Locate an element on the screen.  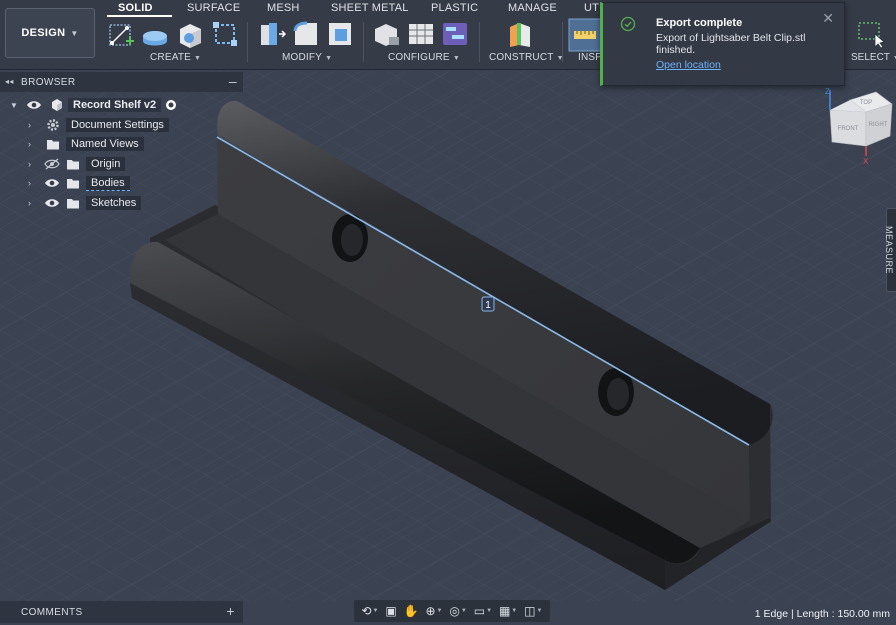
browser-item-origin: › Origin is located at coordinates (77, 164).